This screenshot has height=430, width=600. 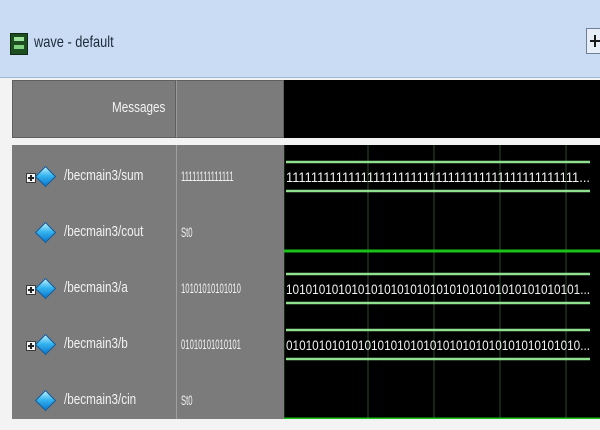 I want to click on wave-timeline-header, so click(x=442, y=109).